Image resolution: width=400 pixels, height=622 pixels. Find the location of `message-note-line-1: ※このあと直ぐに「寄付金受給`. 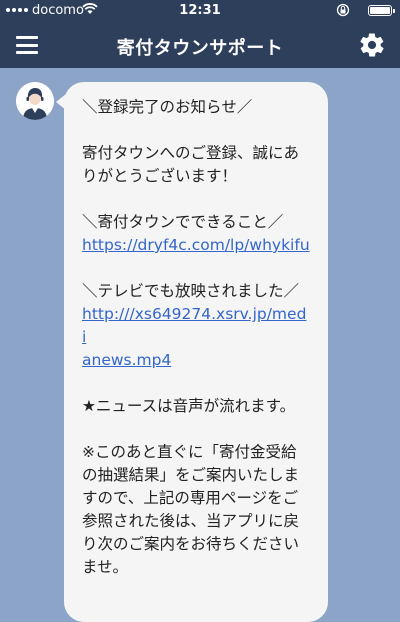

message-note-line-1: ※このあと直ぐに「寄付金受給 is located at coordinates (189, 452).